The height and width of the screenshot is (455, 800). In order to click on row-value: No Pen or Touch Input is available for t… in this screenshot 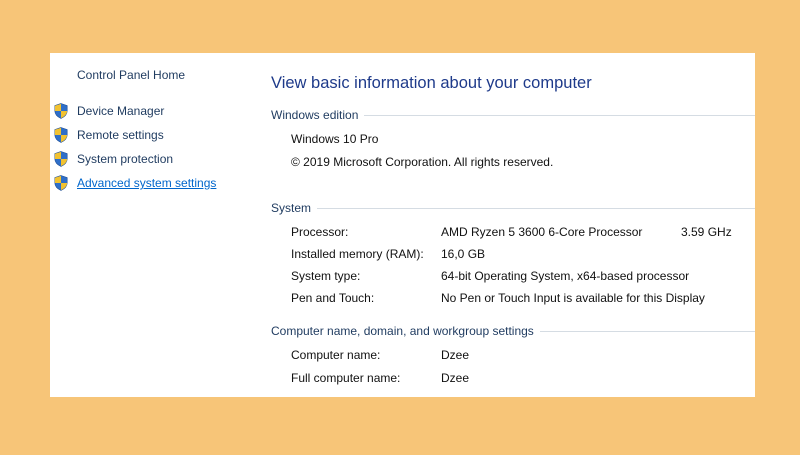, I will do `click(573, 298)`.